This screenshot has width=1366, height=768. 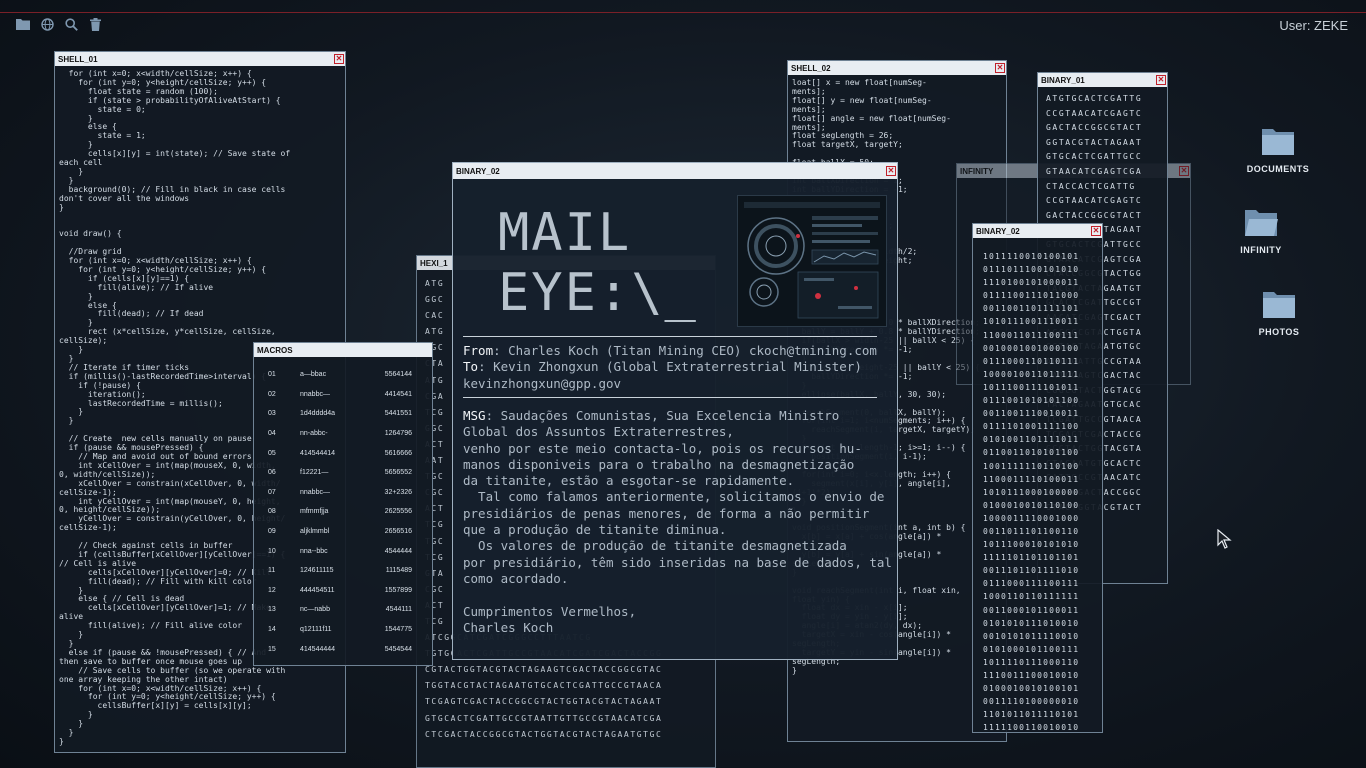 I want to click on macro-name: nn-abbc-, so click(x=314, y=434).